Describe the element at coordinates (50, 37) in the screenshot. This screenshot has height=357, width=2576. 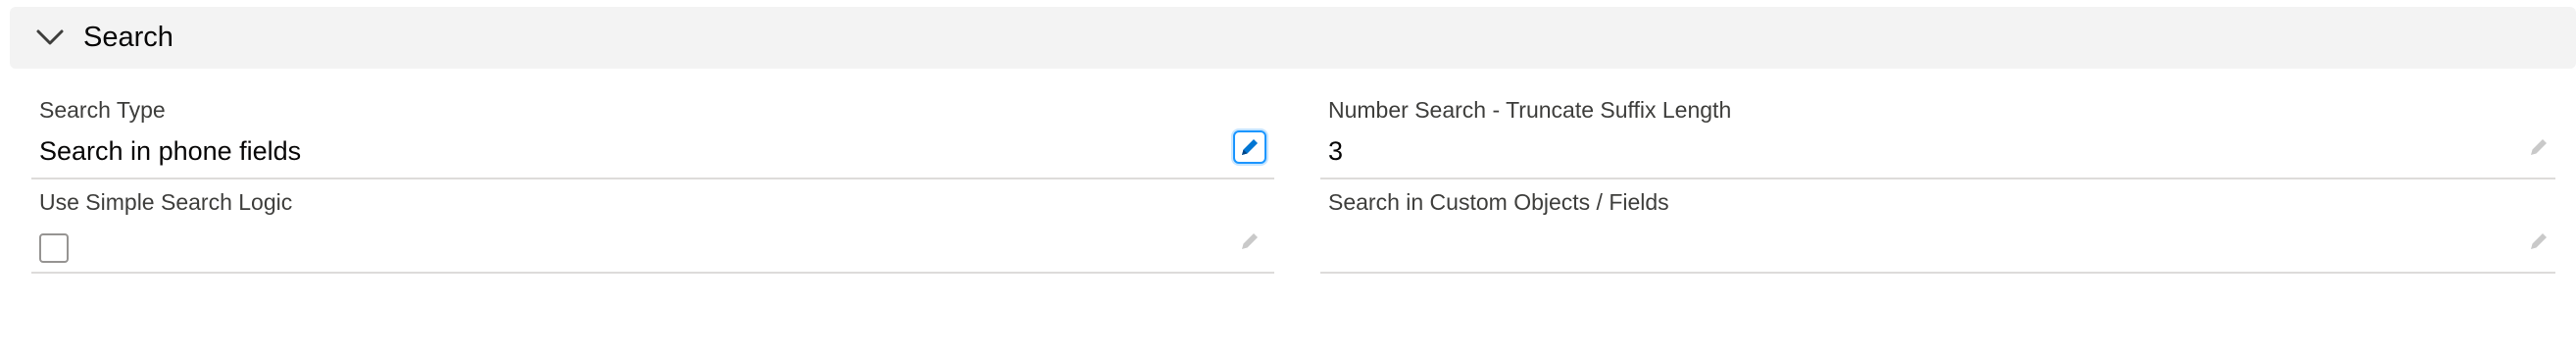
I see `chevron-down-icon` at that location.